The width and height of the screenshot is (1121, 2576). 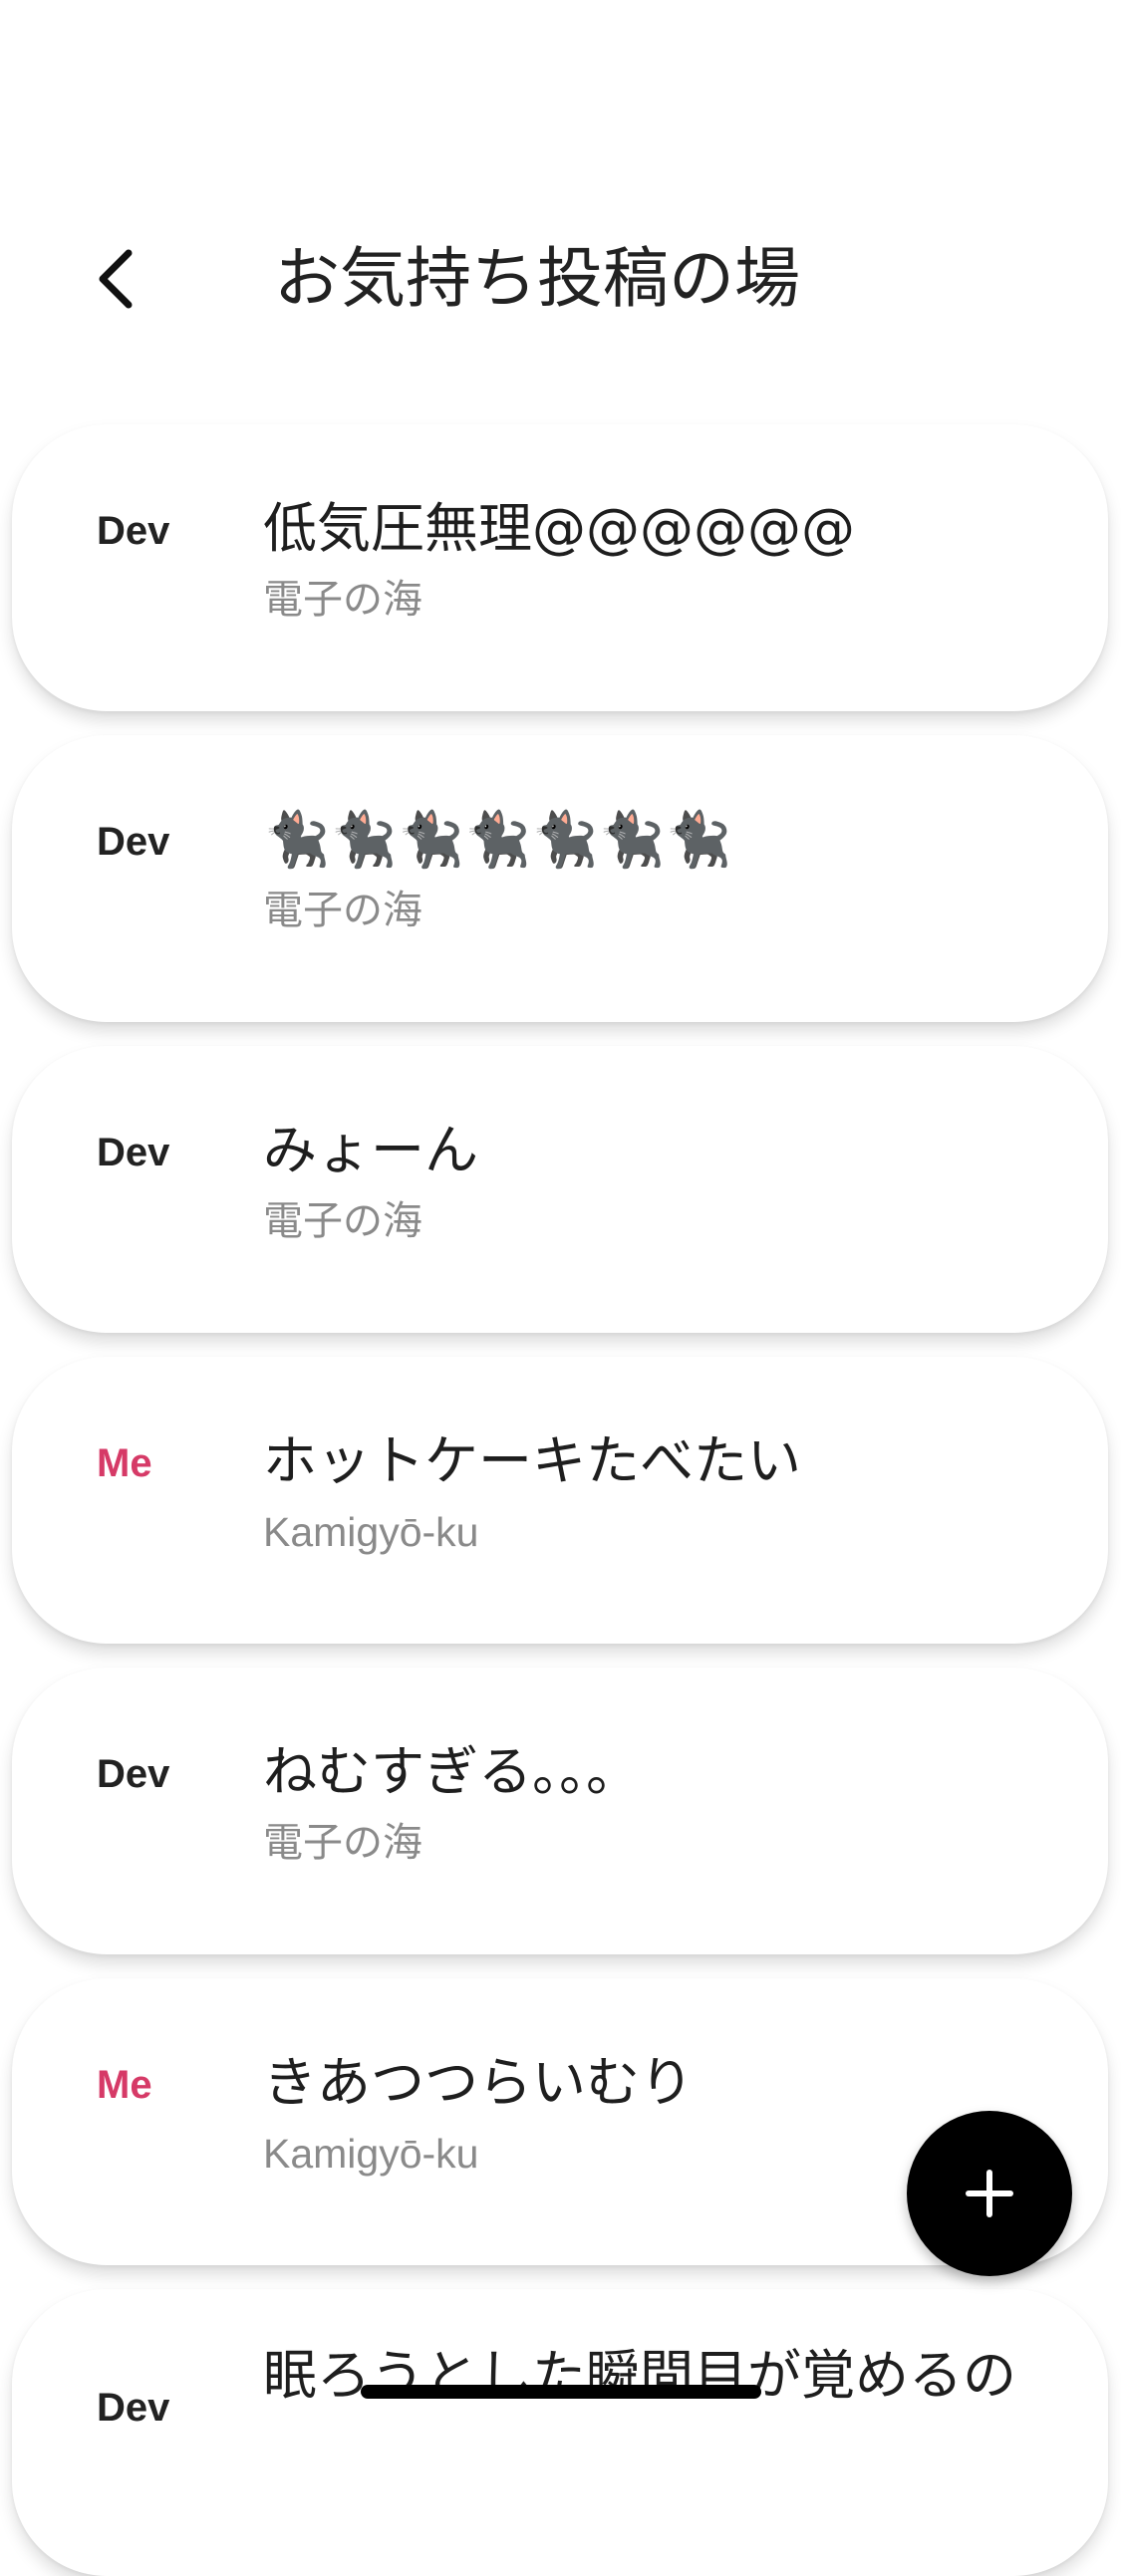 What do you see at coordinates (560, 2432) in the screenshot?
I see `post-card: Dev 眠ろうとした瞬間目が覚めるの` at bounding box center [560, 2432].